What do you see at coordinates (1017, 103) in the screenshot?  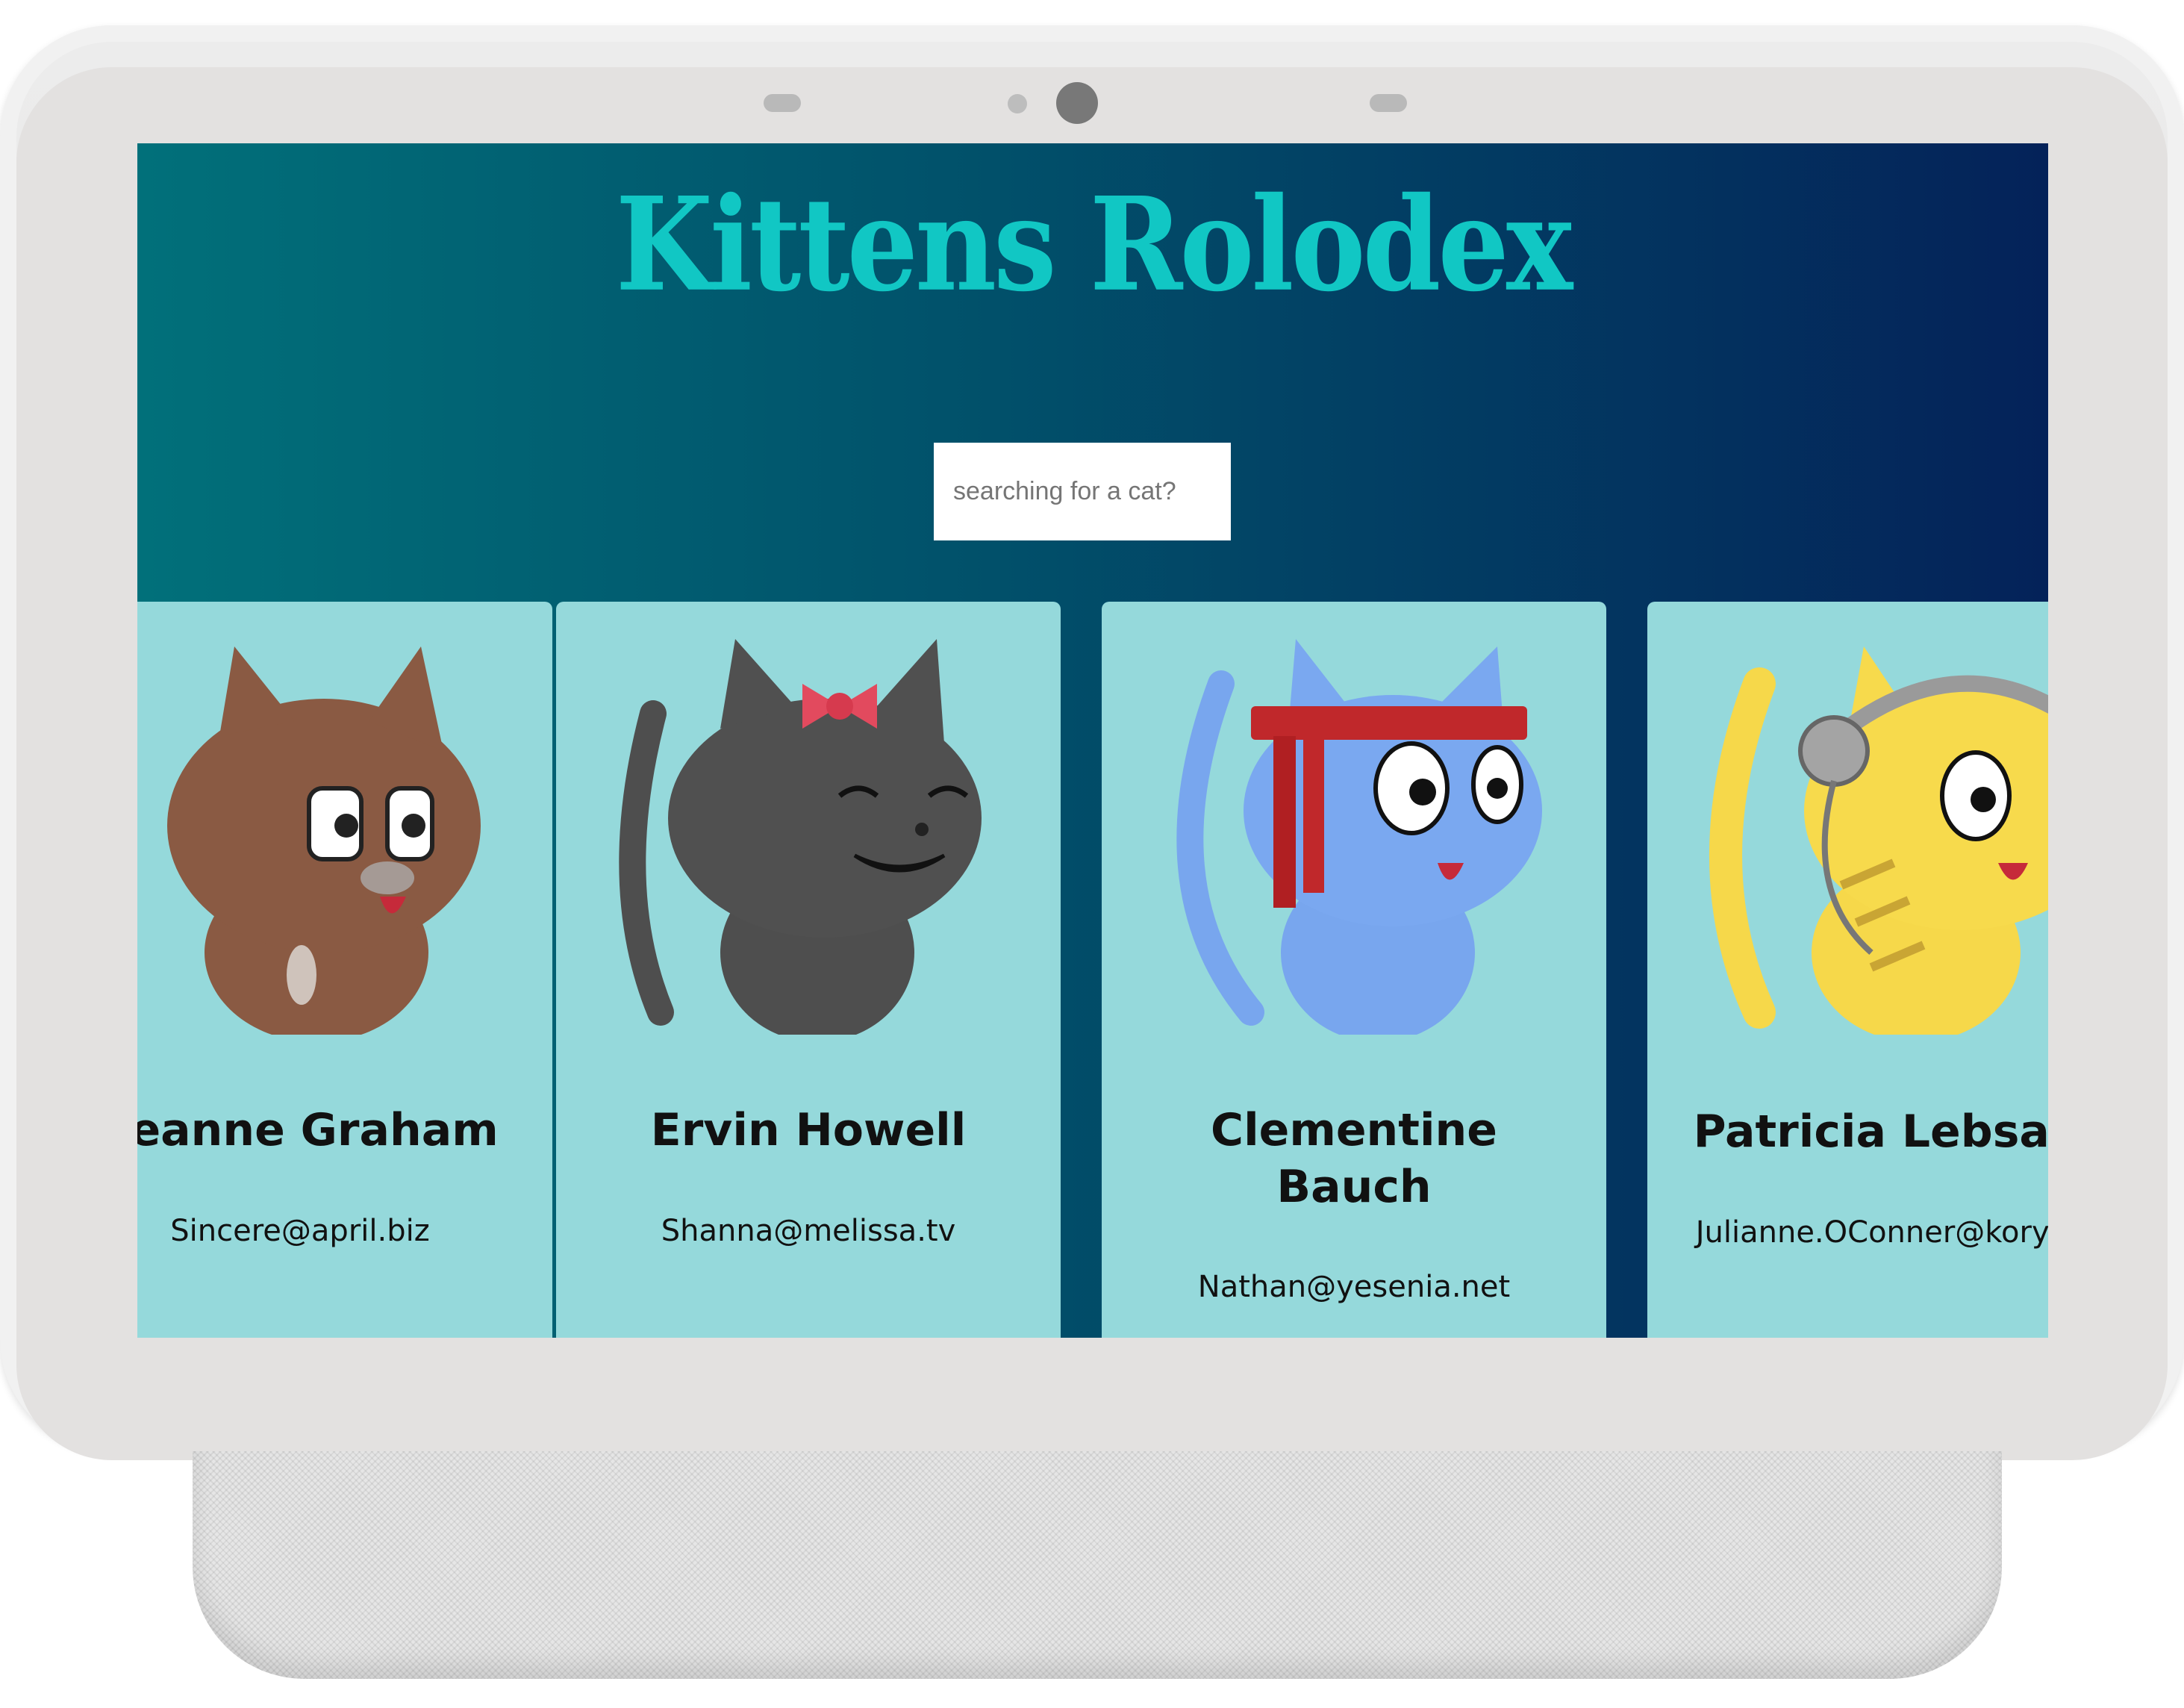 I see `light-sensor-icon` at bounding box center [1017, 103].